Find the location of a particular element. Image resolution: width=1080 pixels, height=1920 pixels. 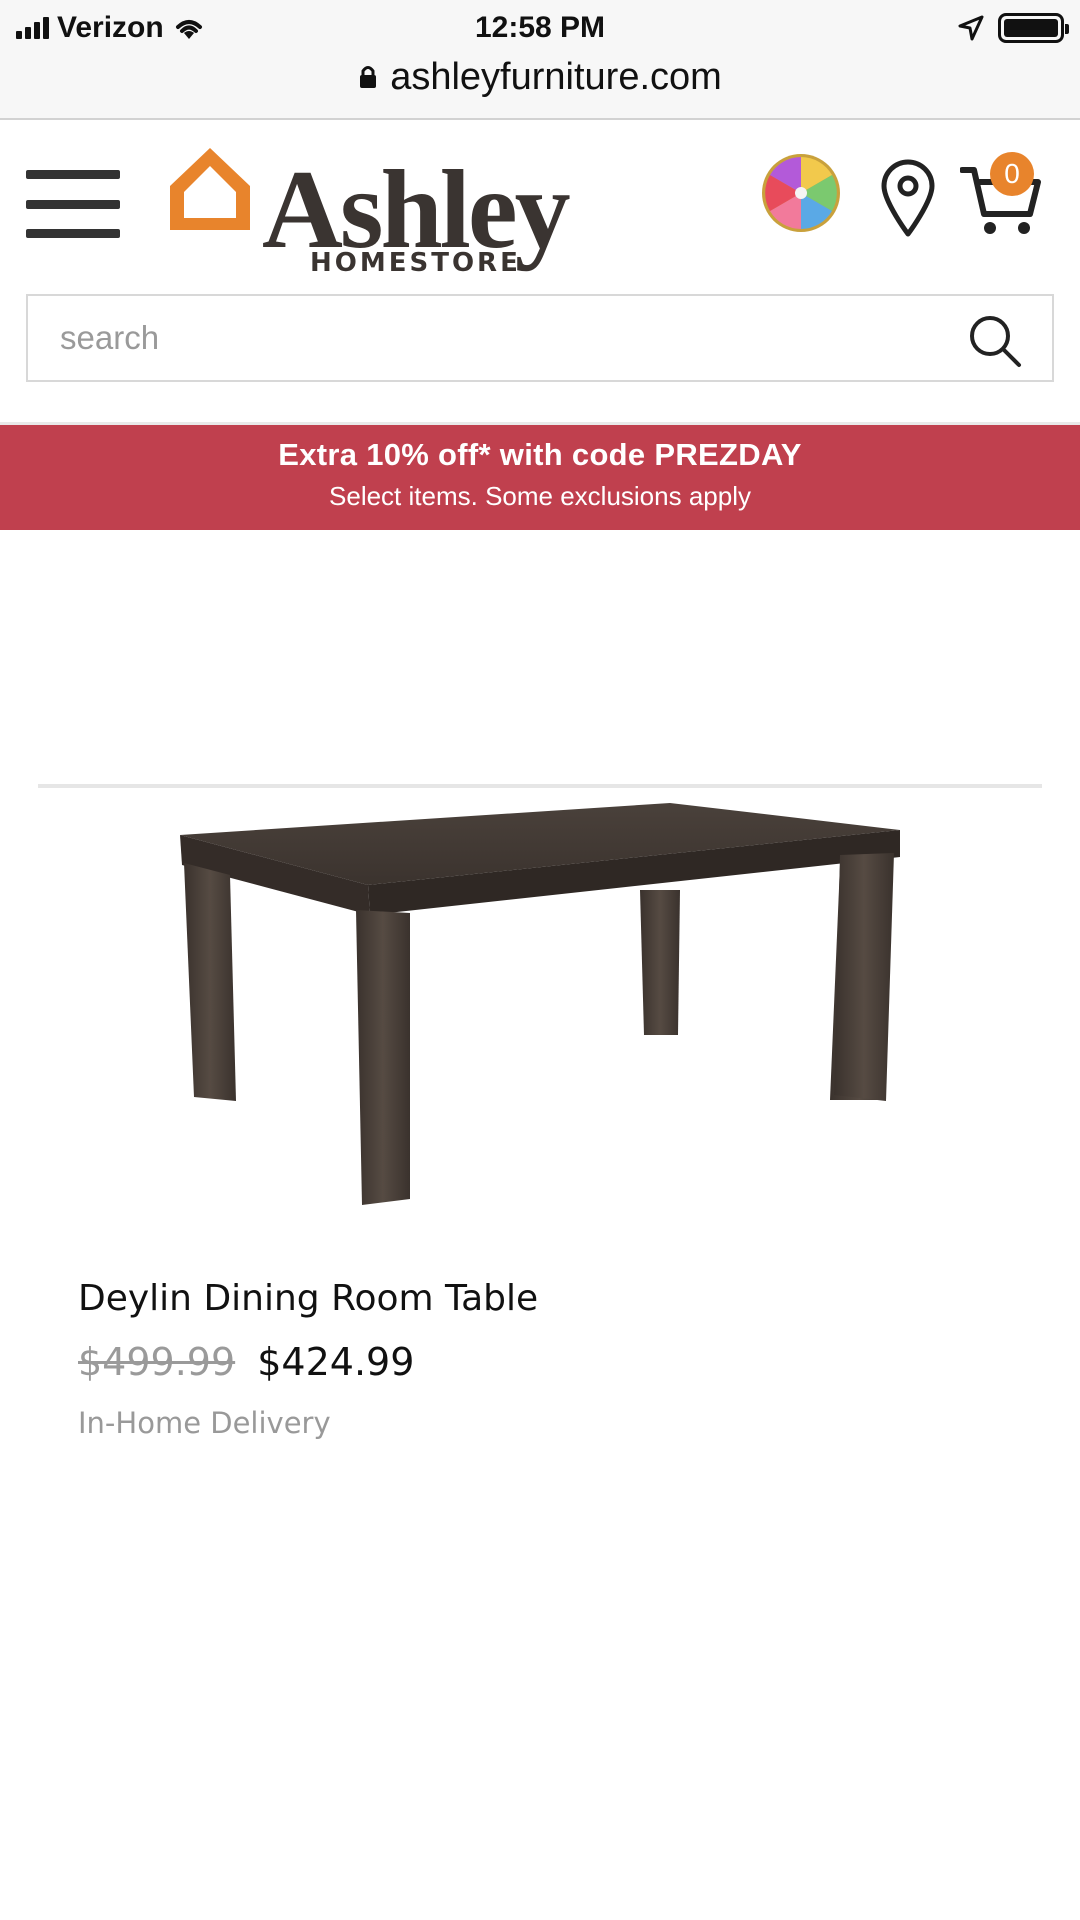

price-row: $499.99 $424.99 is located at coordinates (246, 1362).